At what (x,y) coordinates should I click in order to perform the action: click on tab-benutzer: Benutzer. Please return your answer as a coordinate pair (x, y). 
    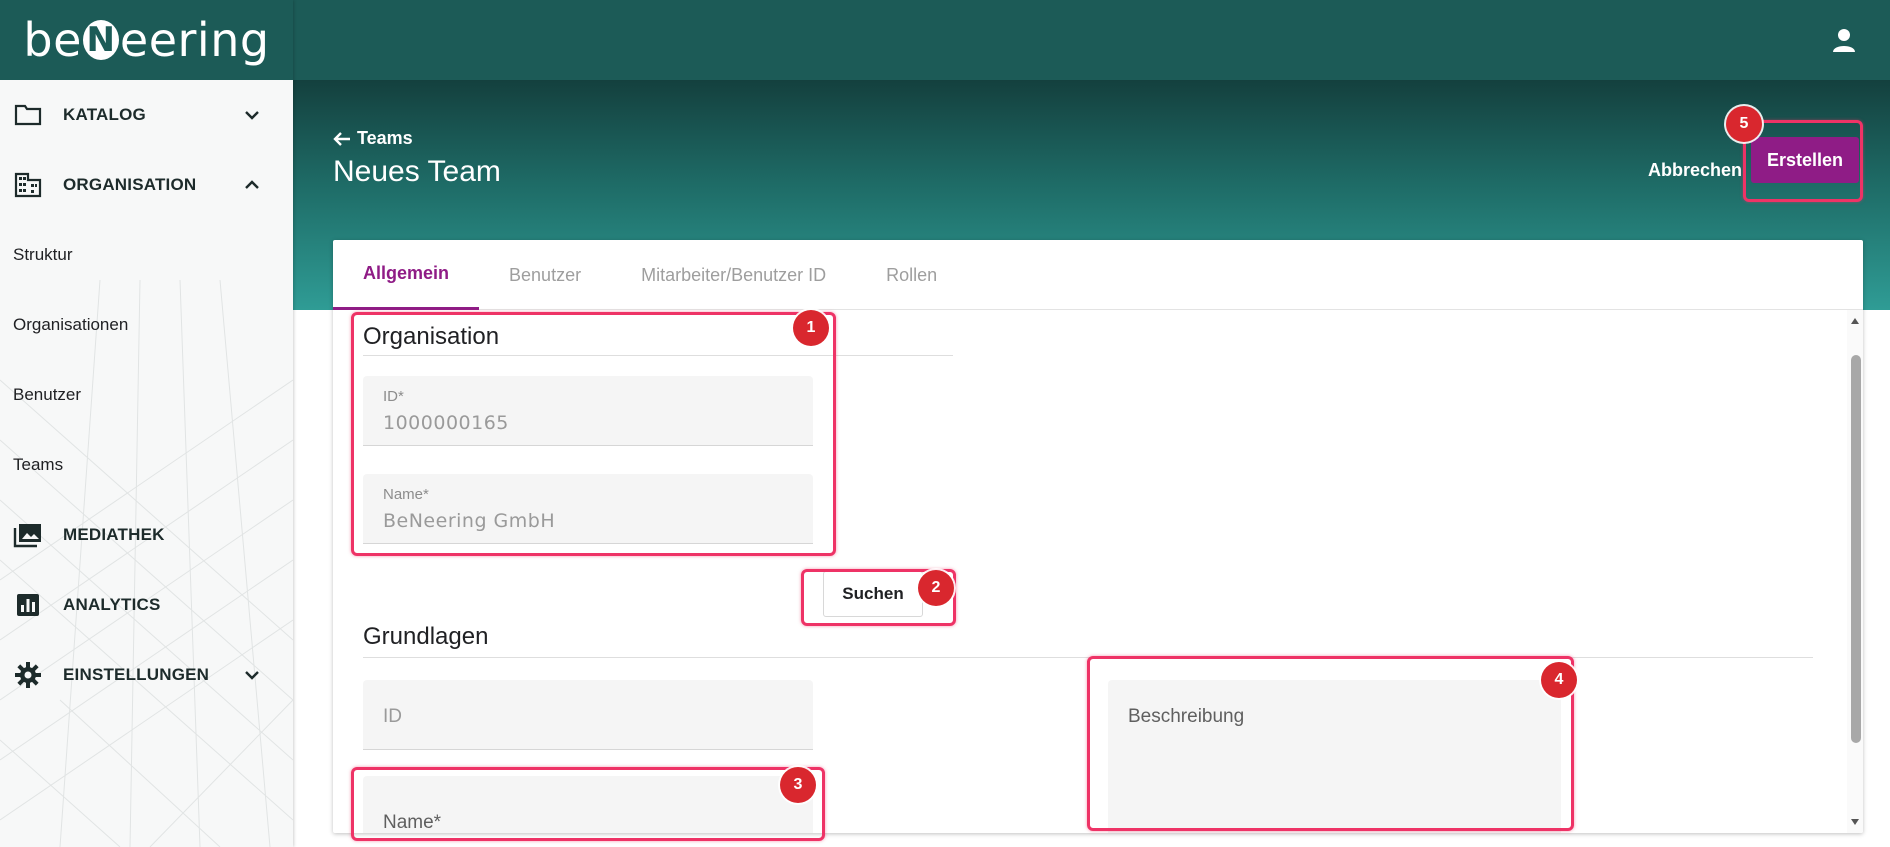
    Looking at the image, I should click on (545, 275).